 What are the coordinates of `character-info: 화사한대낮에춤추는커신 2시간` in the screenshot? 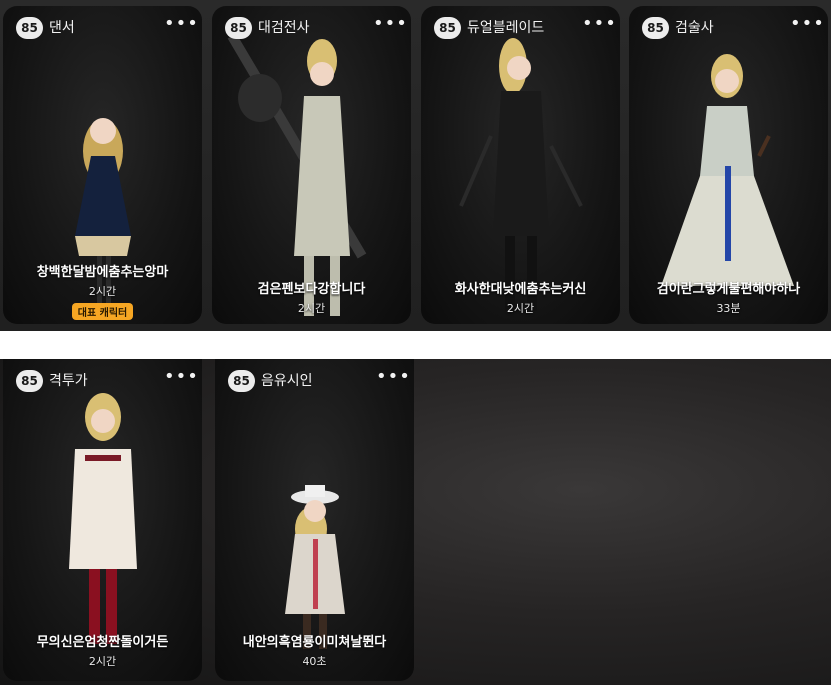 It's located at (520, 297).